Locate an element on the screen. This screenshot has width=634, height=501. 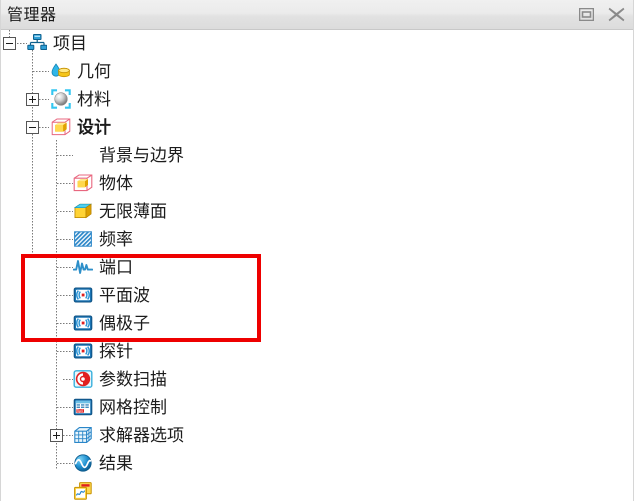
tree-label-mesh-control: 网格控制 is located at coordinates (133, 408).